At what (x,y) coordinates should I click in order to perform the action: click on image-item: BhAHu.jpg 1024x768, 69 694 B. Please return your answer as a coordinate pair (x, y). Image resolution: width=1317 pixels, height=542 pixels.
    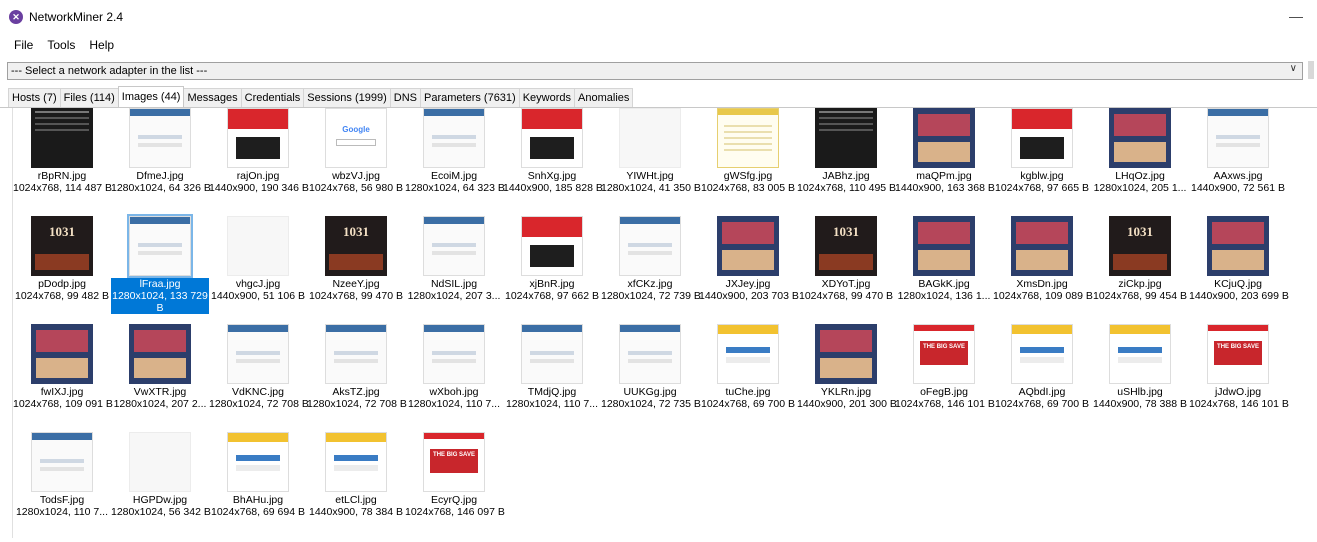
    Looking at the image, I should click on (258, 475).